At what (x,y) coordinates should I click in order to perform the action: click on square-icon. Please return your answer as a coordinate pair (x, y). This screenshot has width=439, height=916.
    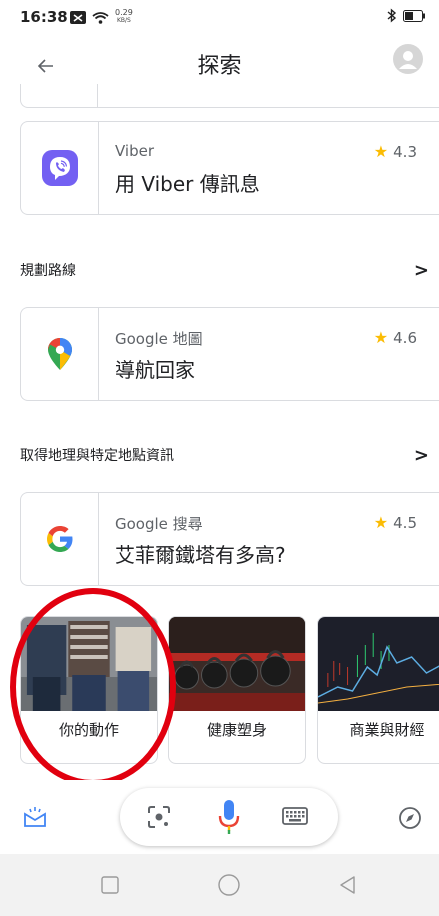
    Looking at the image, I should click on (110, 885).